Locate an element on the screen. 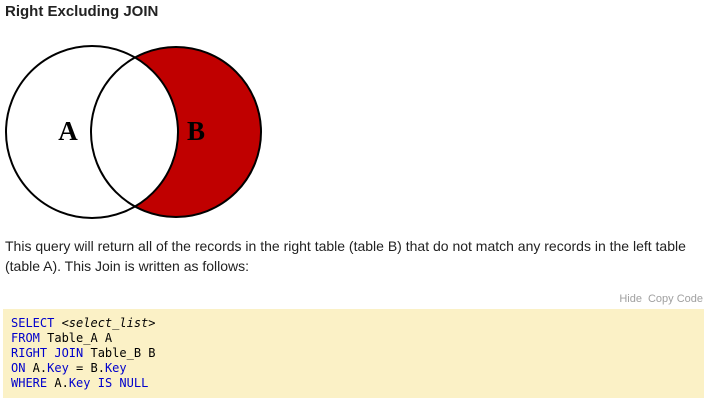 This screenshot has height=401, width=707. code-line: SELECT <select_list> is located at coordinates (357, 323).